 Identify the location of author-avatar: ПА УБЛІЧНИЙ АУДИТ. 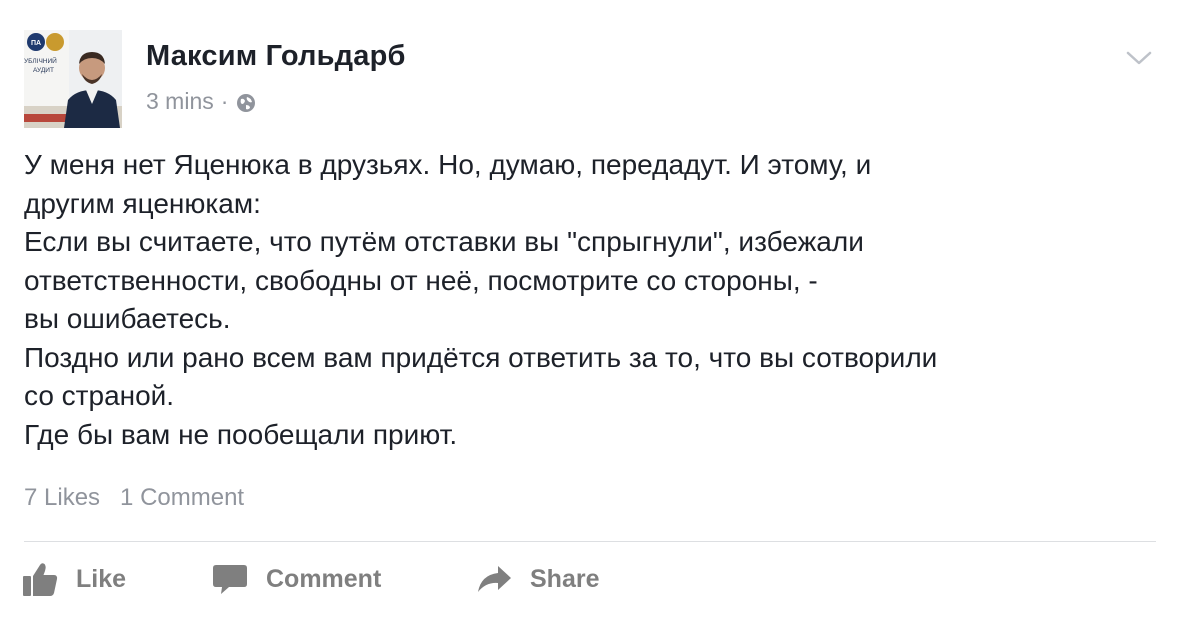
(73, 79).